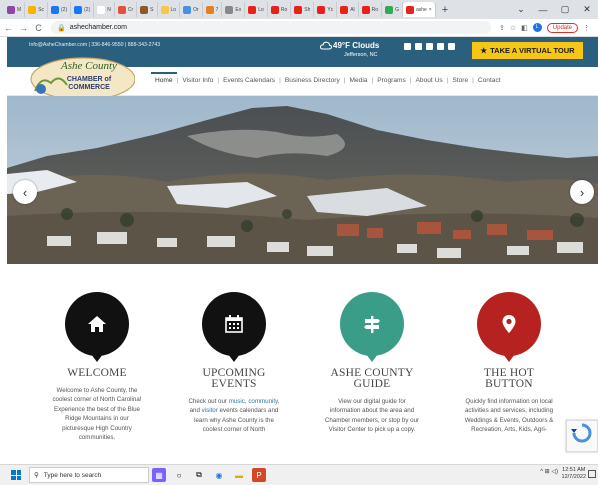  I want to click on browser-tab: Ex, so click(234, 9).